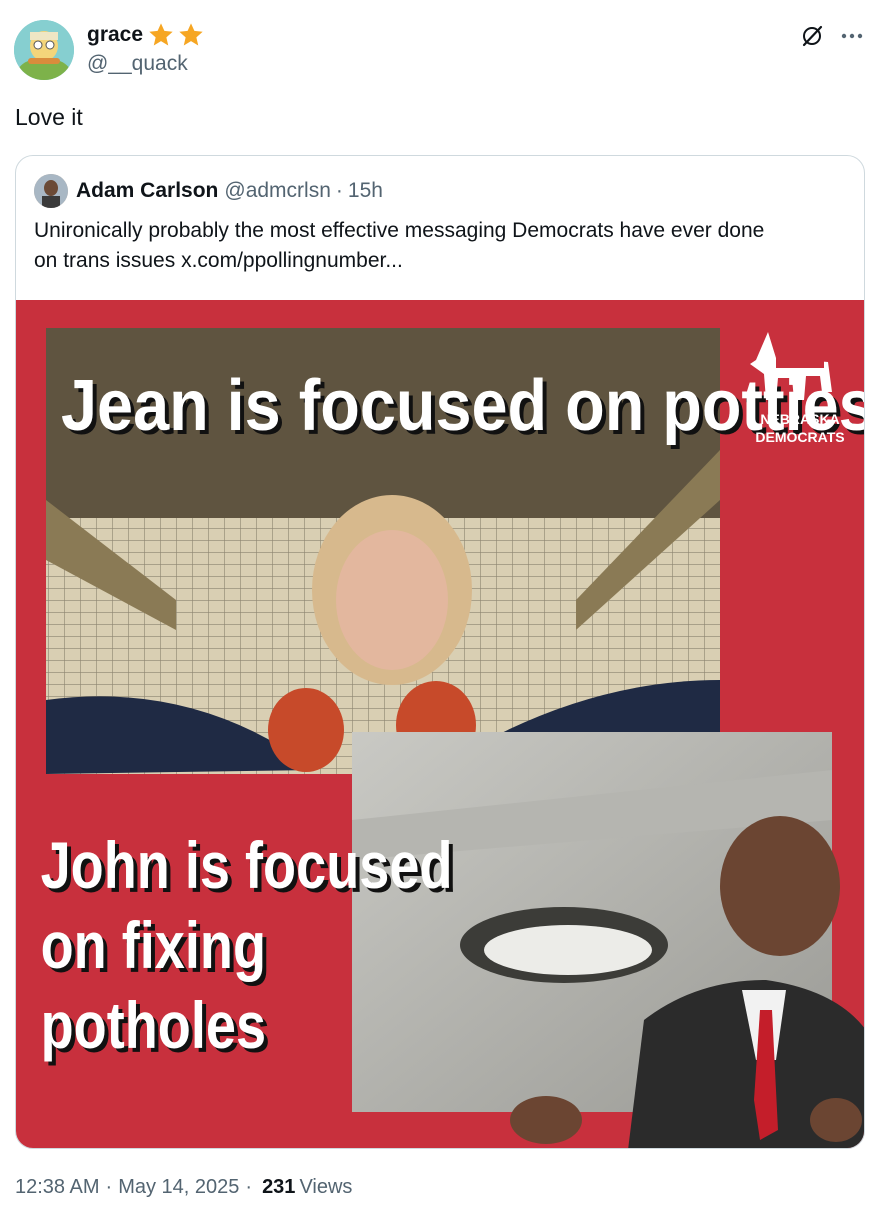 Image resolution: width=886 pixels, height=1216 pixels. What do you see at coordinates (153, 1025) in the screenshot?
I see `headline-bottom-3: potholes` at bounding box center [153, 1025].